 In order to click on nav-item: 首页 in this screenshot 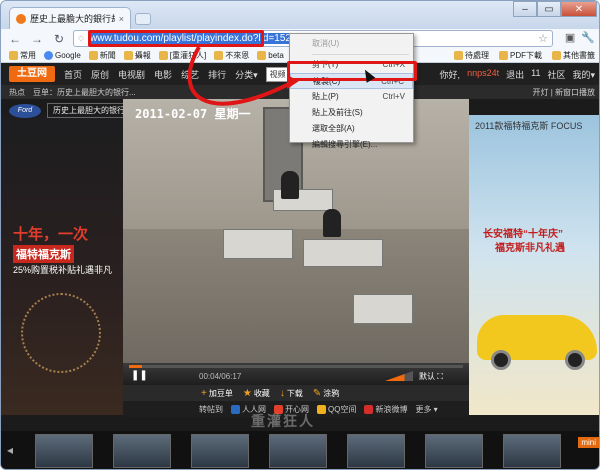, I will do `click(73, 74)`.